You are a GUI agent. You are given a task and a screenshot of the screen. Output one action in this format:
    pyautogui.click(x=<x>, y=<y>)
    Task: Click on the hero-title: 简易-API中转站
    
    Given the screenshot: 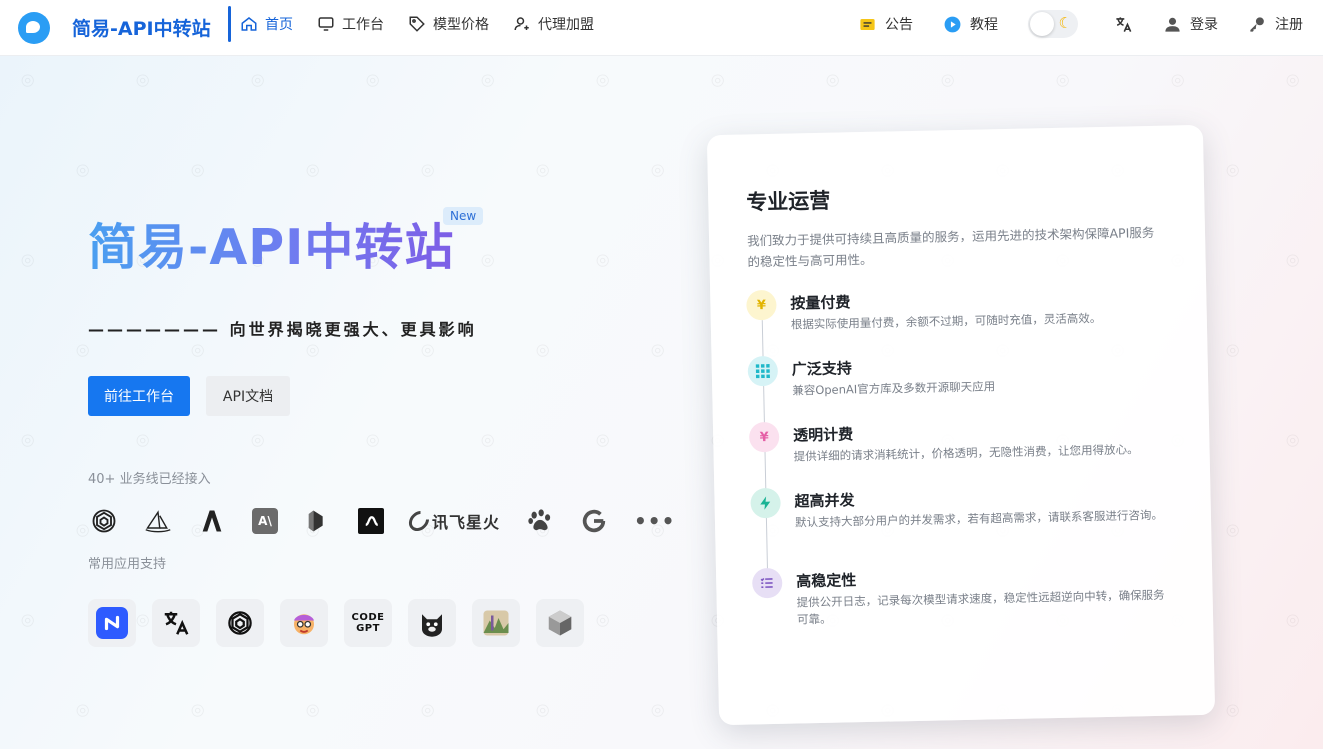 What is the action you would take?
    pyautogui.click(x=271, y=243)
    